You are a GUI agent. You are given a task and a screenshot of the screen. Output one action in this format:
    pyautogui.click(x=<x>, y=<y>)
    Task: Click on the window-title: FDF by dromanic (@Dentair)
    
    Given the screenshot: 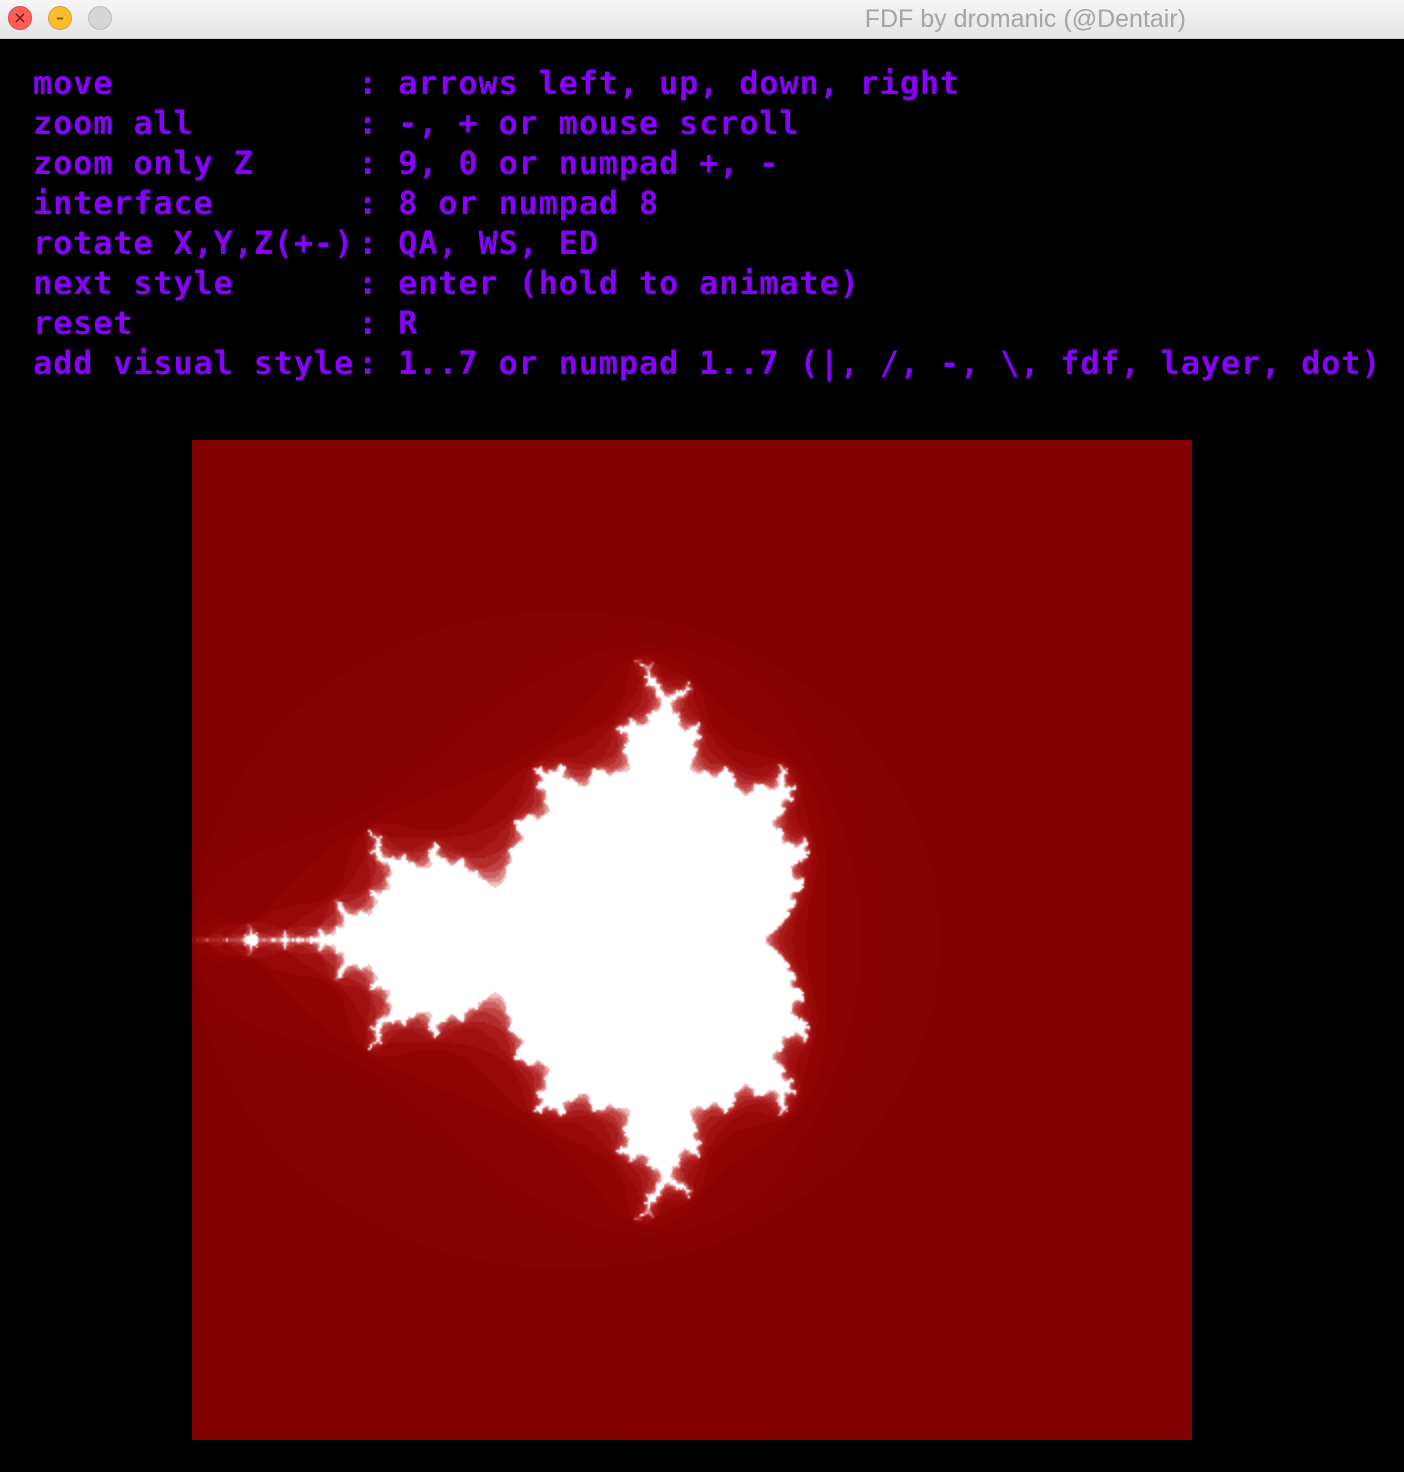 What is the action you would take?
    pyautogui.click(x=1025, y=19)
    